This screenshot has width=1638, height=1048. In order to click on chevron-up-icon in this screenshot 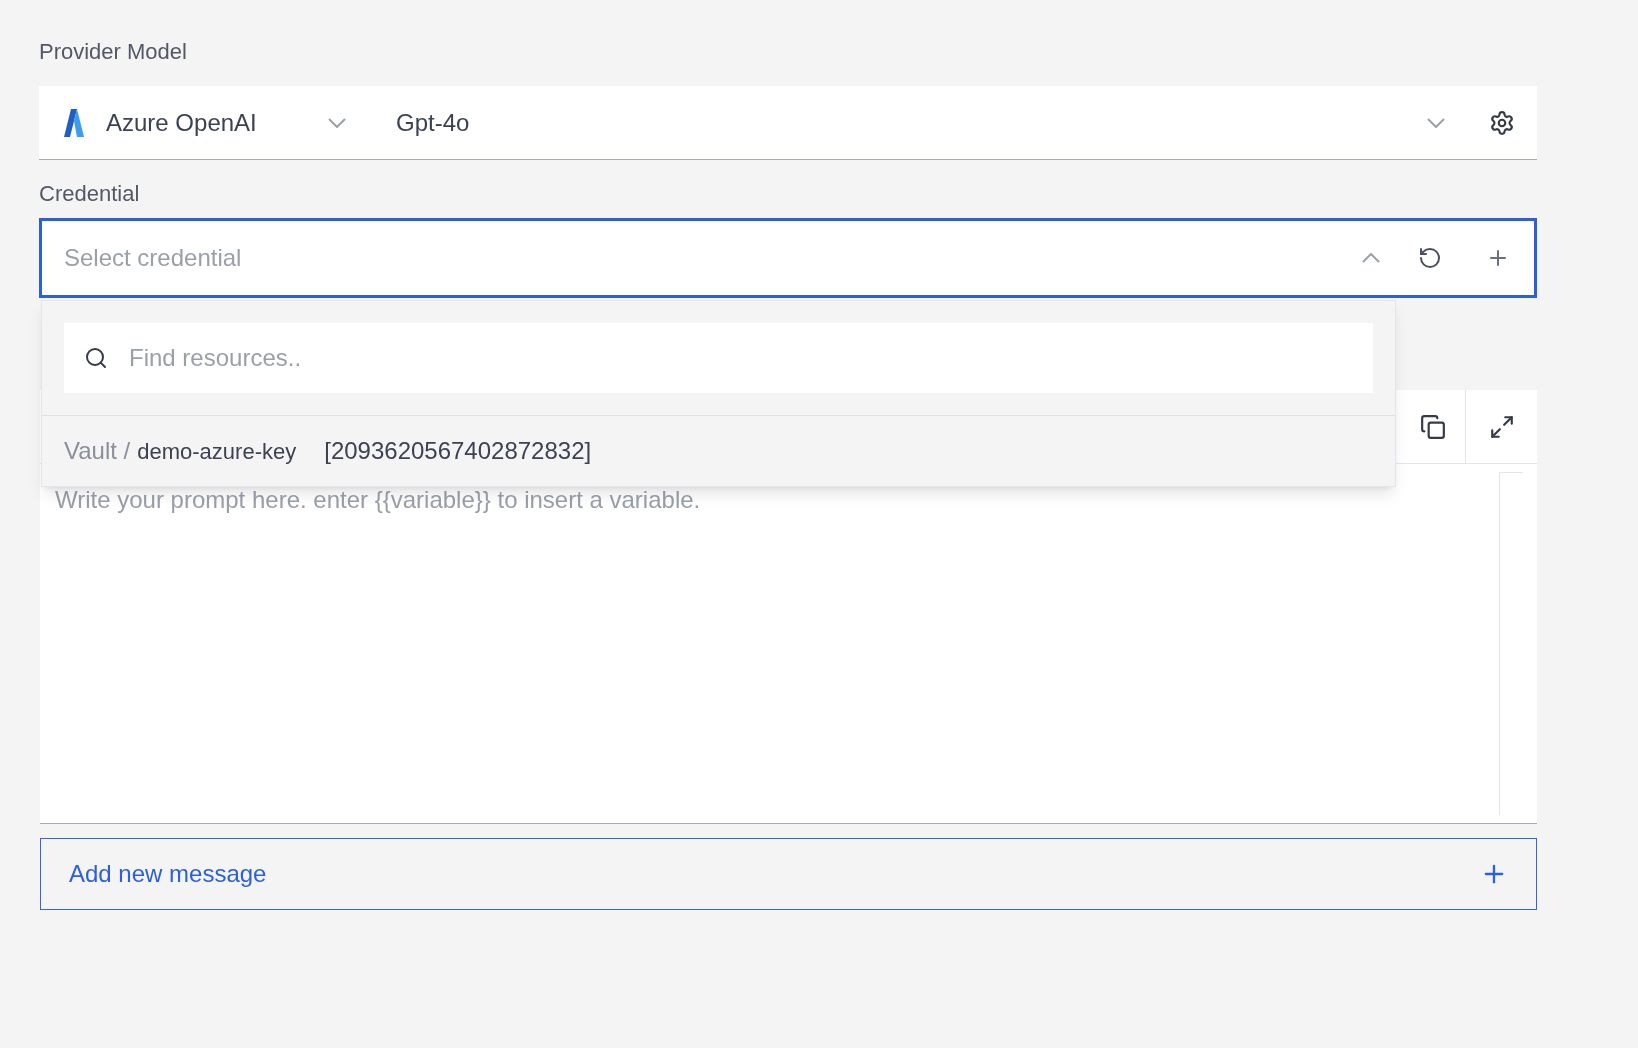, I will do `click(1371, 258)`.